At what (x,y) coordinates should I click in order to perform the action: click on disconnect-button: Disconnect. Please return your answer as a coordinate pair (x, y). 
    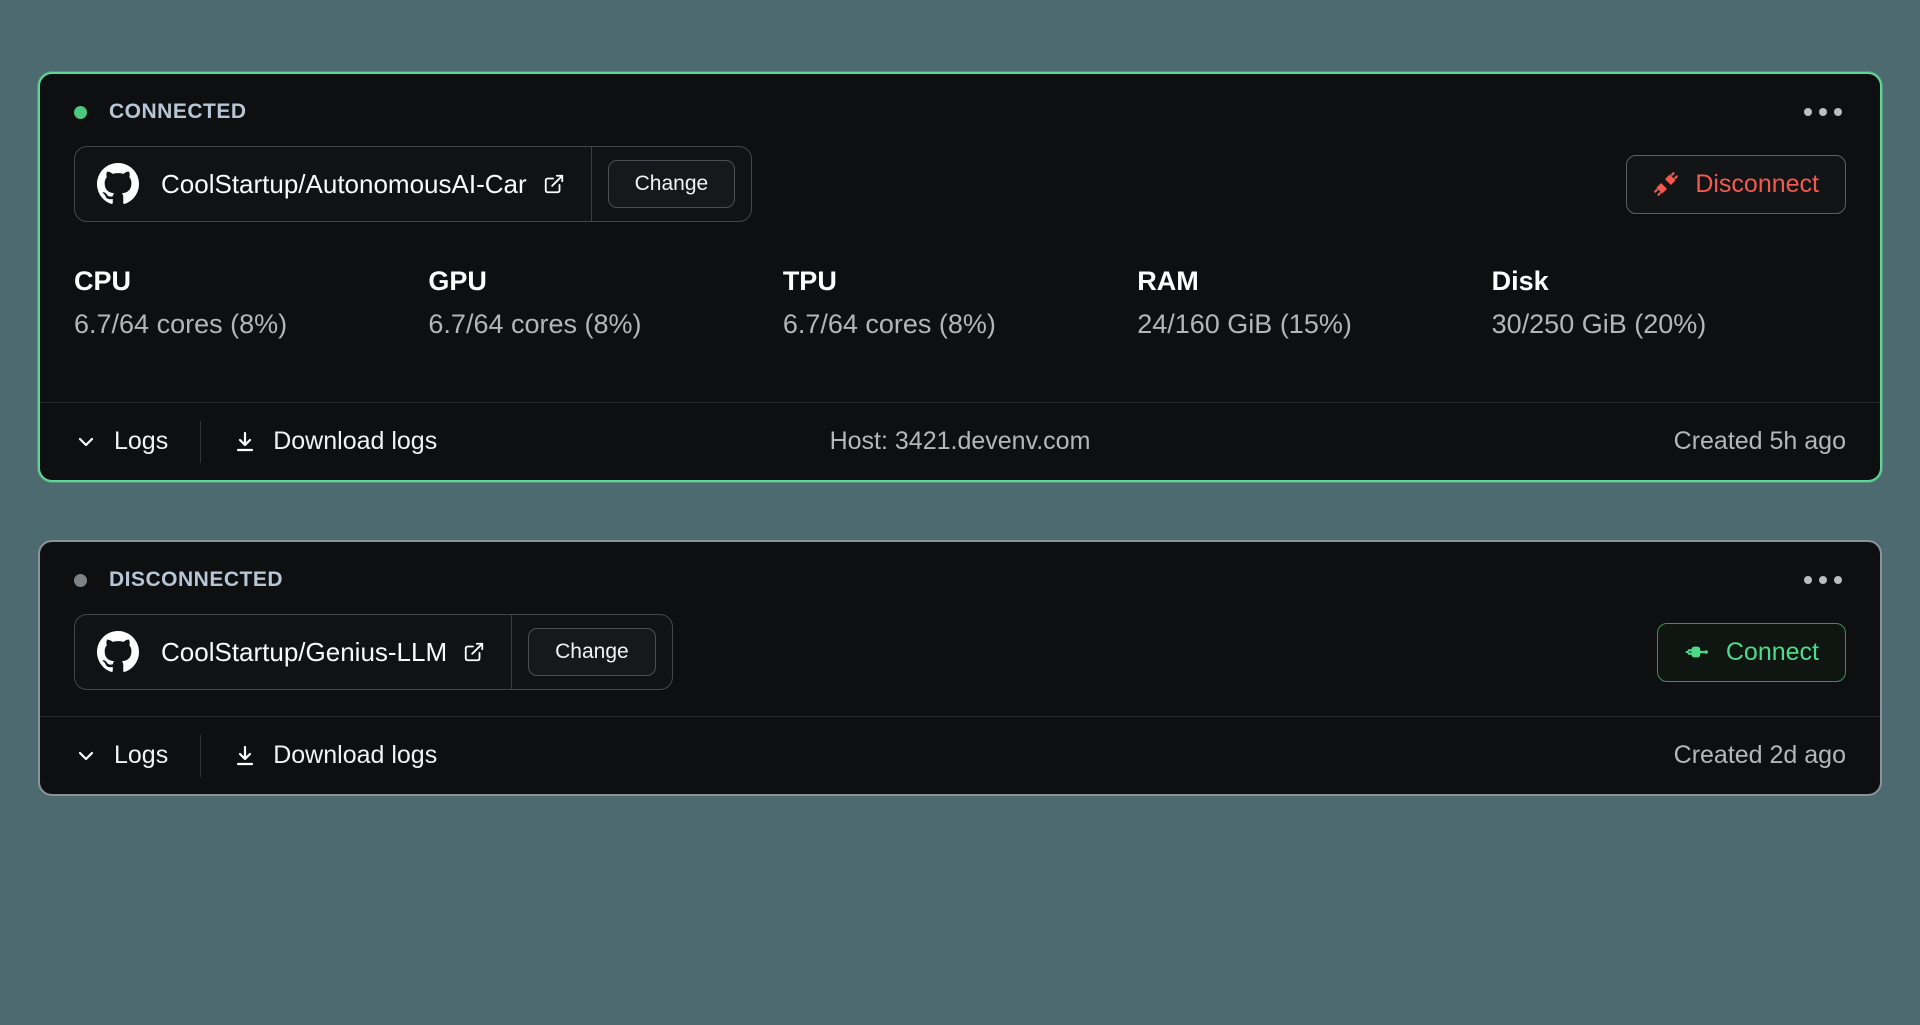
    Looking at the image, I should click on (1736, 184).